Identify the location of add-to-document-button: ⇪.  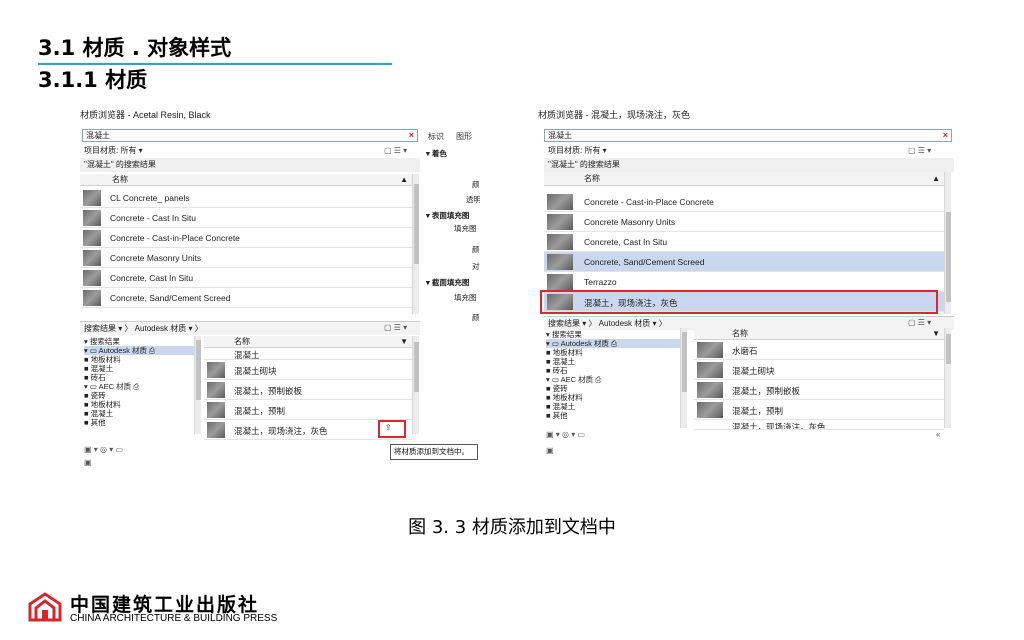
(392, 429).